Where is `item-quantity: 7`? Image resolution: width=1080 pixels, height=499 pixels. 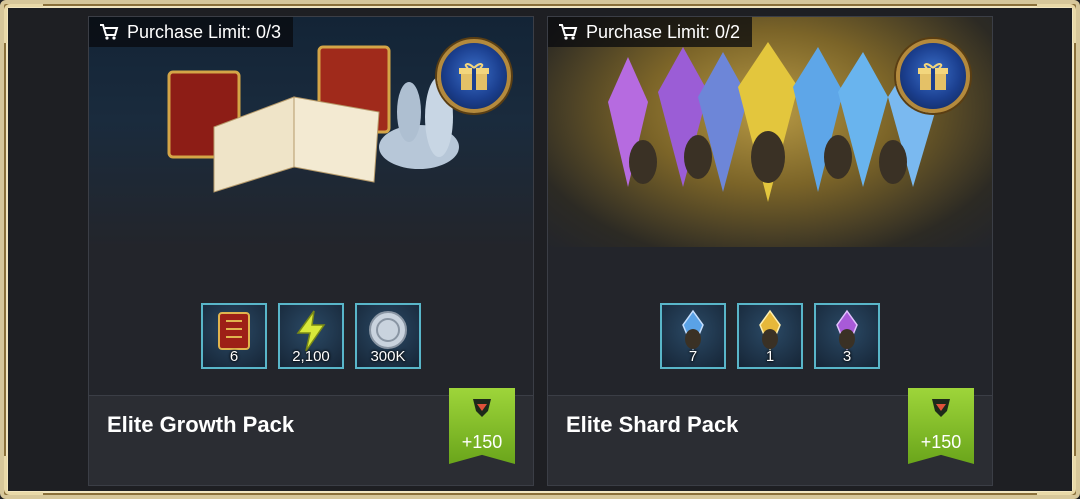
item-quantity: 7 is located at coordinates (693, 356).